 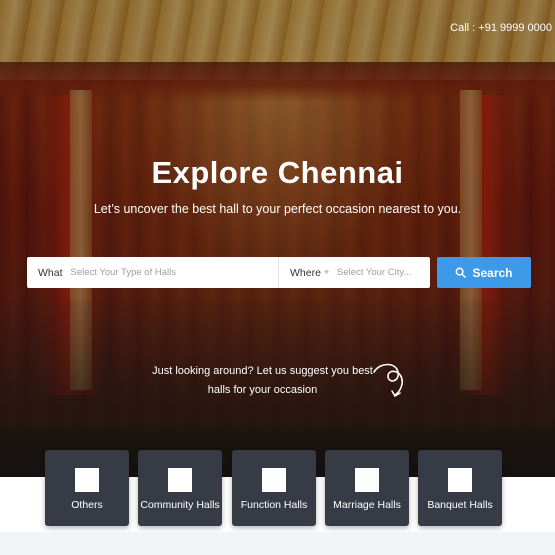 I want to click on category-function-halls: Function Halls, so click(x=274, y=488).